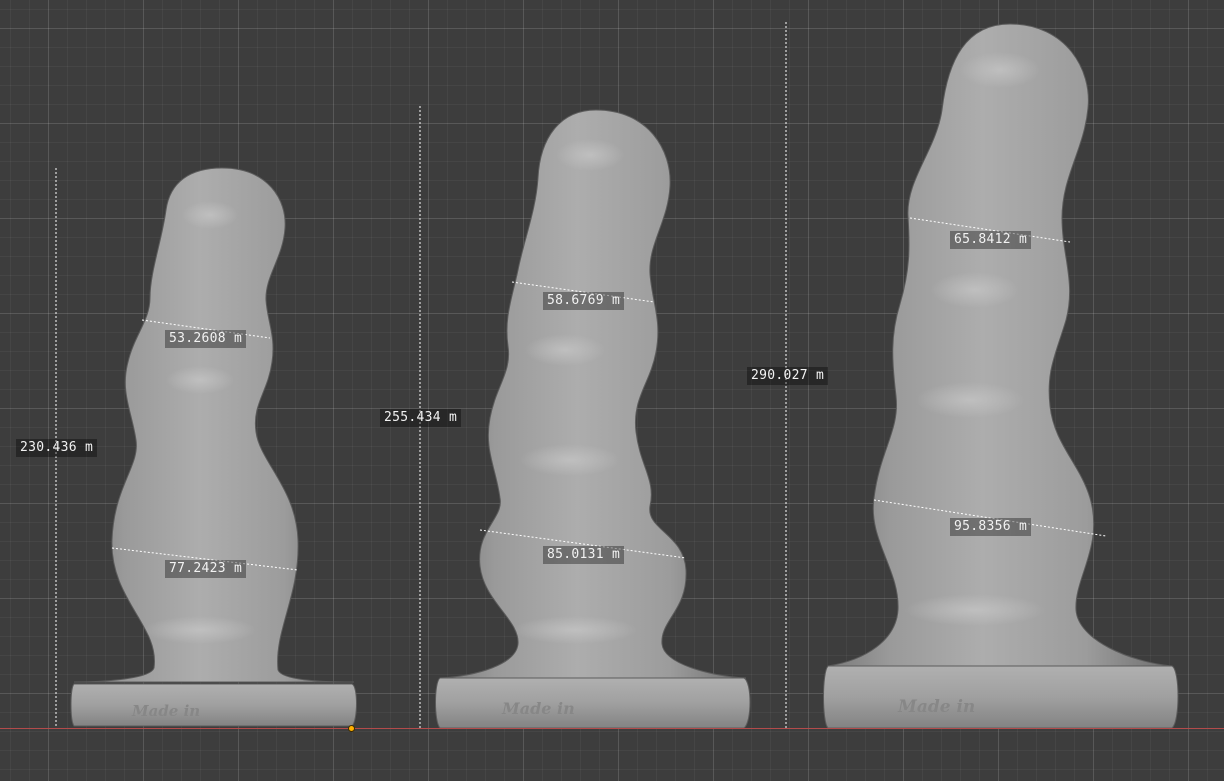 The width and height of the screenshot is (1224, 781). What do you see at coordinates (975, 290) in the screenshot?
I see `object-large-ridge-highlight` at bounding box center [975, 290].